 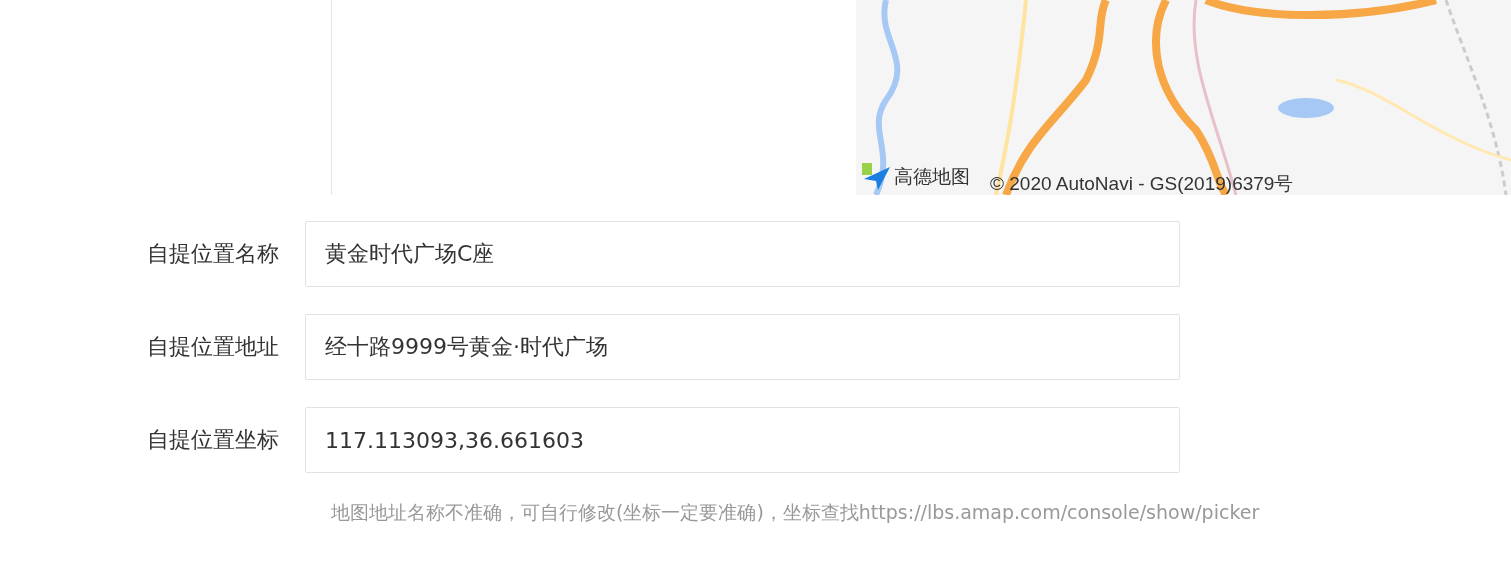 What do you see at coordinates (213, 347) in the screenshot?
I see `field-label: 自提位置地址` at bounding box center [213, 347].